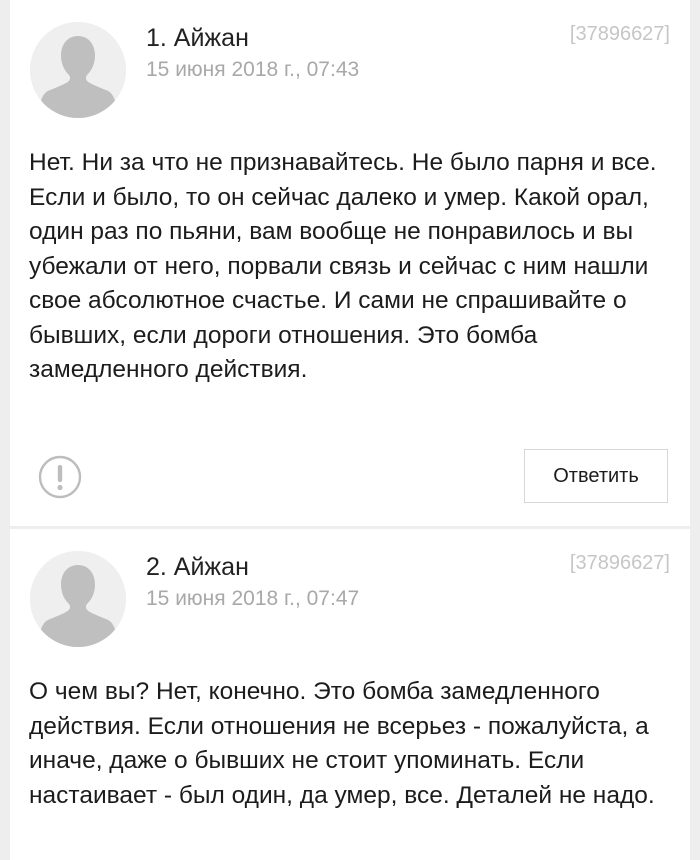  What do you see at coordinates (197, 38) in the screenshot?
I see `comment-author: 1. Айжан` at bounding box center [197, 38].